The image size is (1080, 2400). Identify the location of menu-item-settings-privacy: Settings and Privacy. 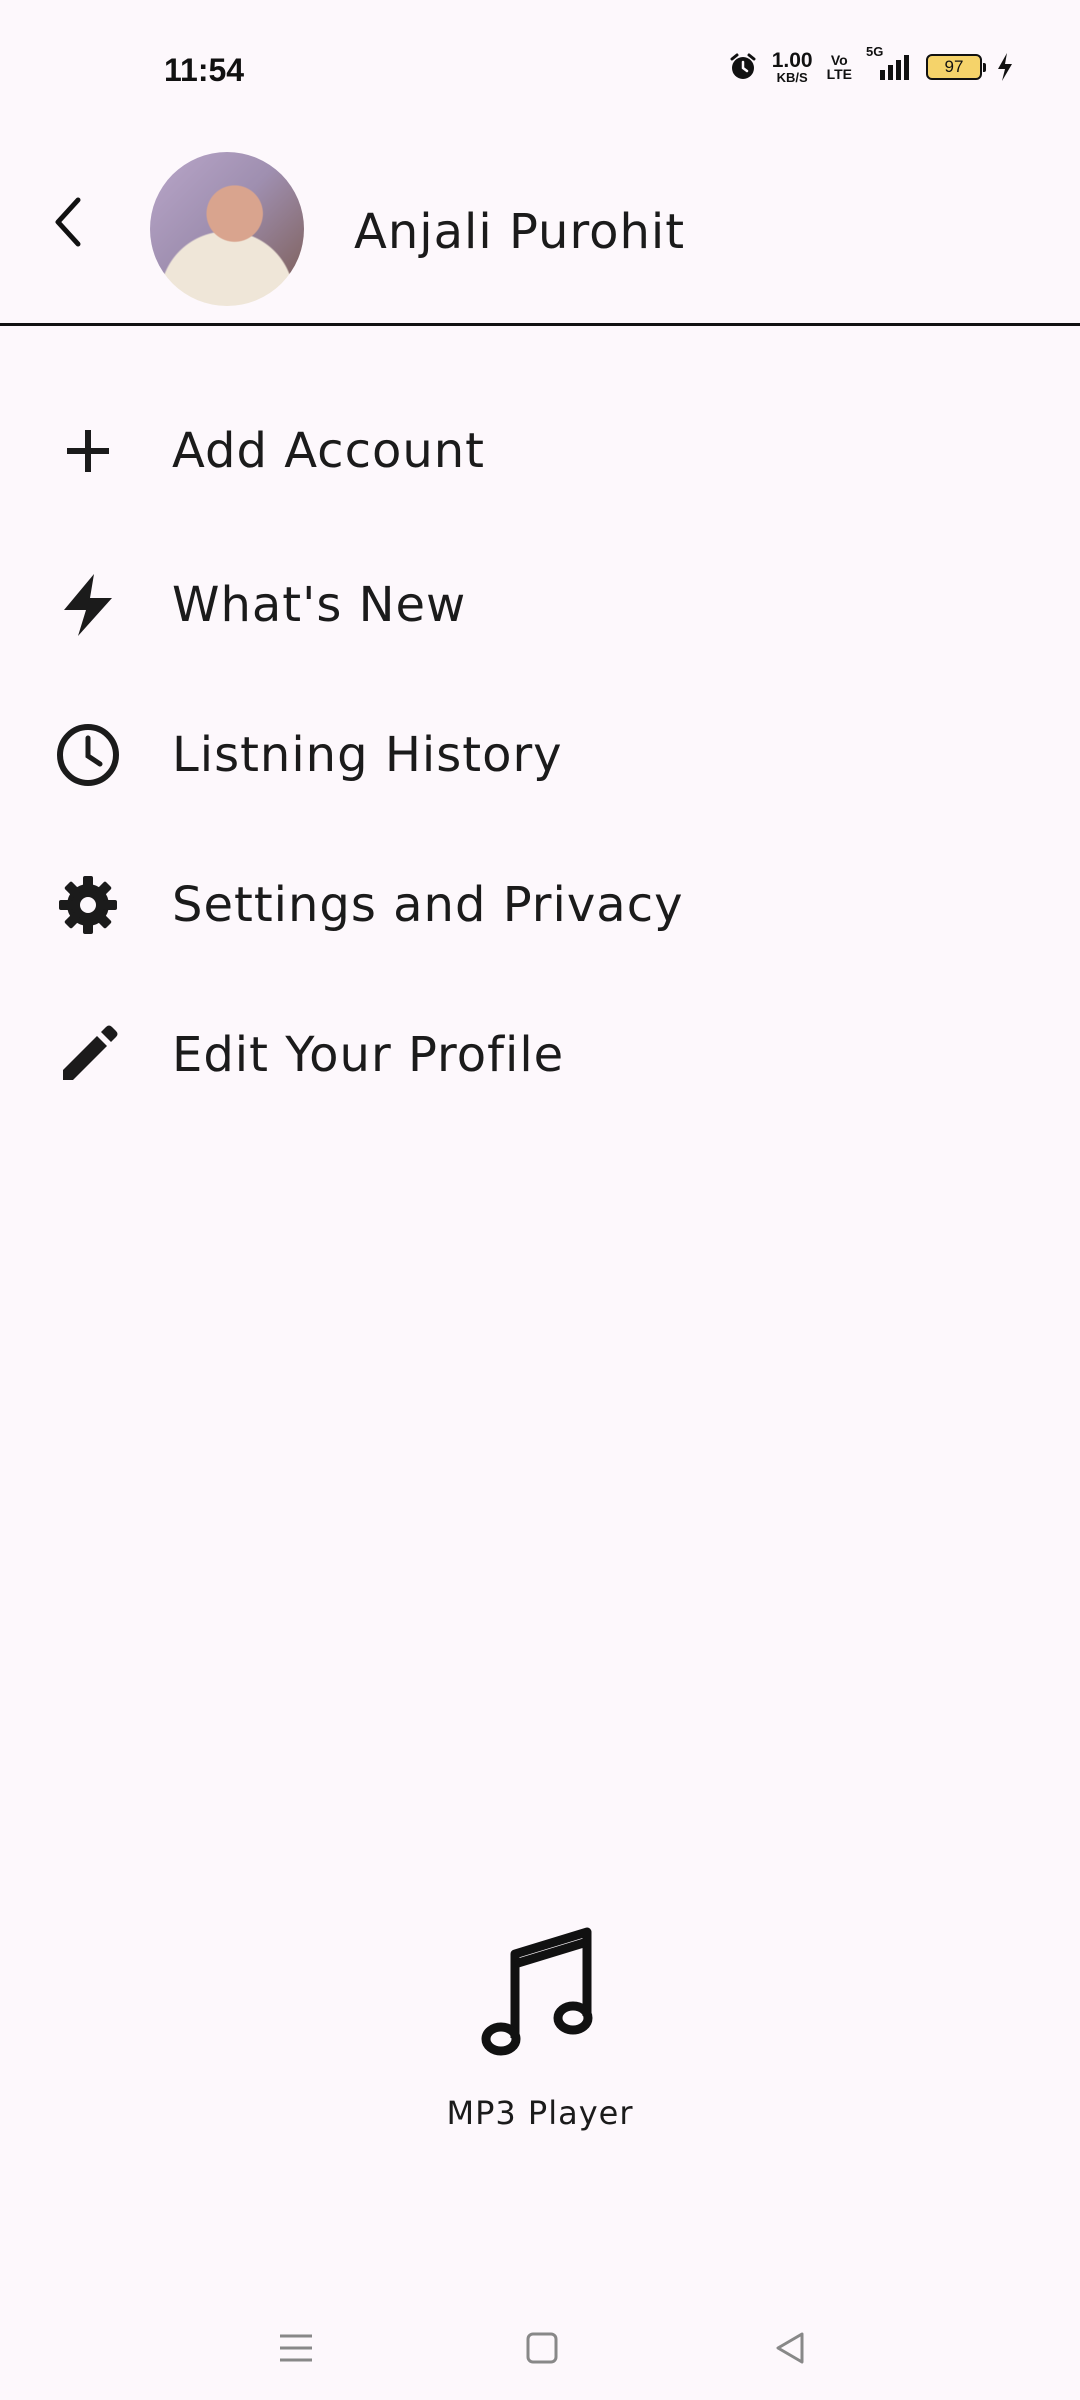
(367, 905).